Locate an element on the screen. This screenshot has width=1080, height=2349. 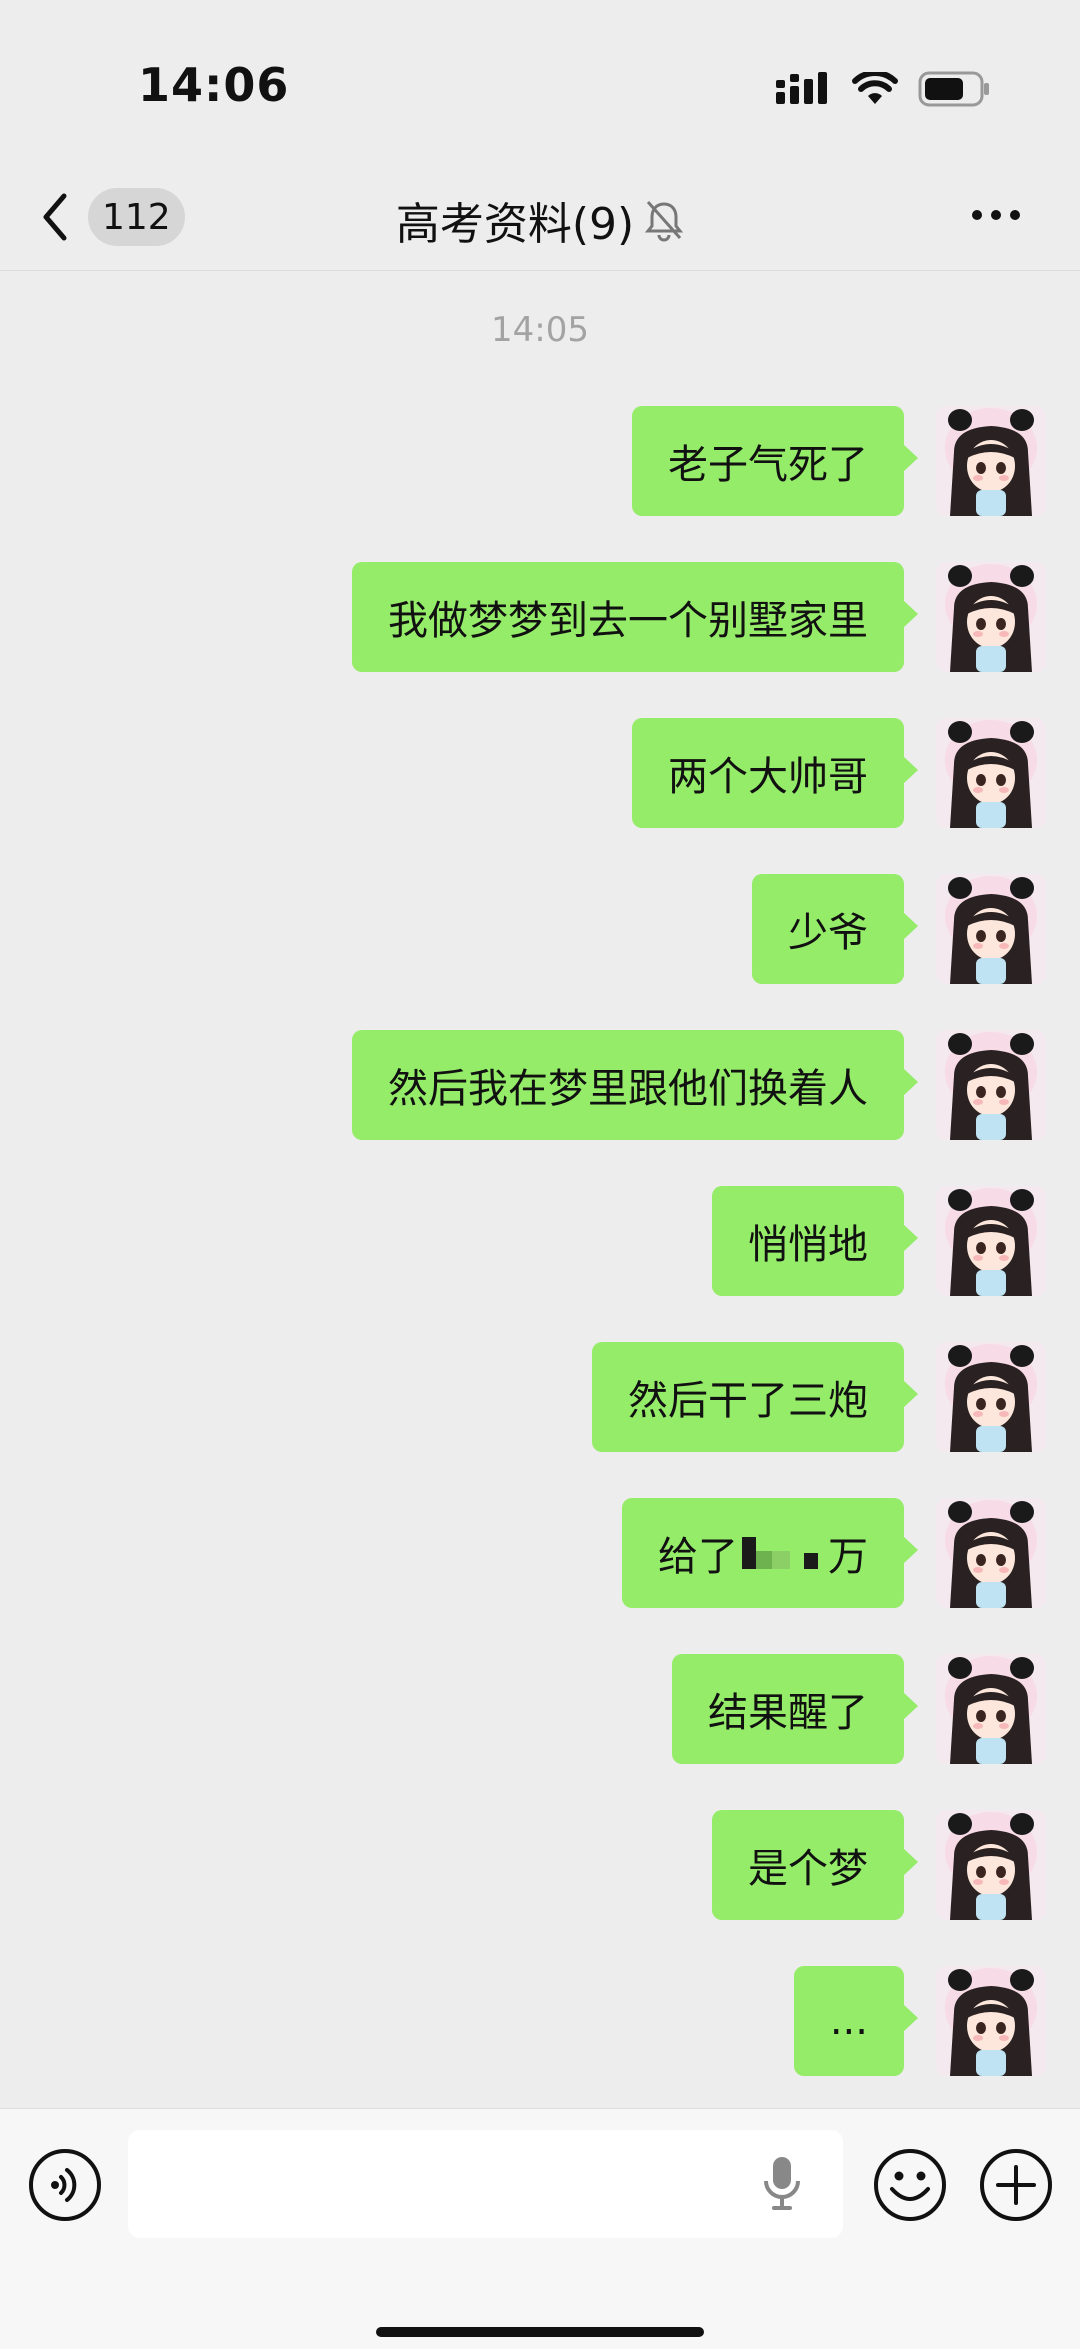
mic-icon is located at coordinates (782, 2183).